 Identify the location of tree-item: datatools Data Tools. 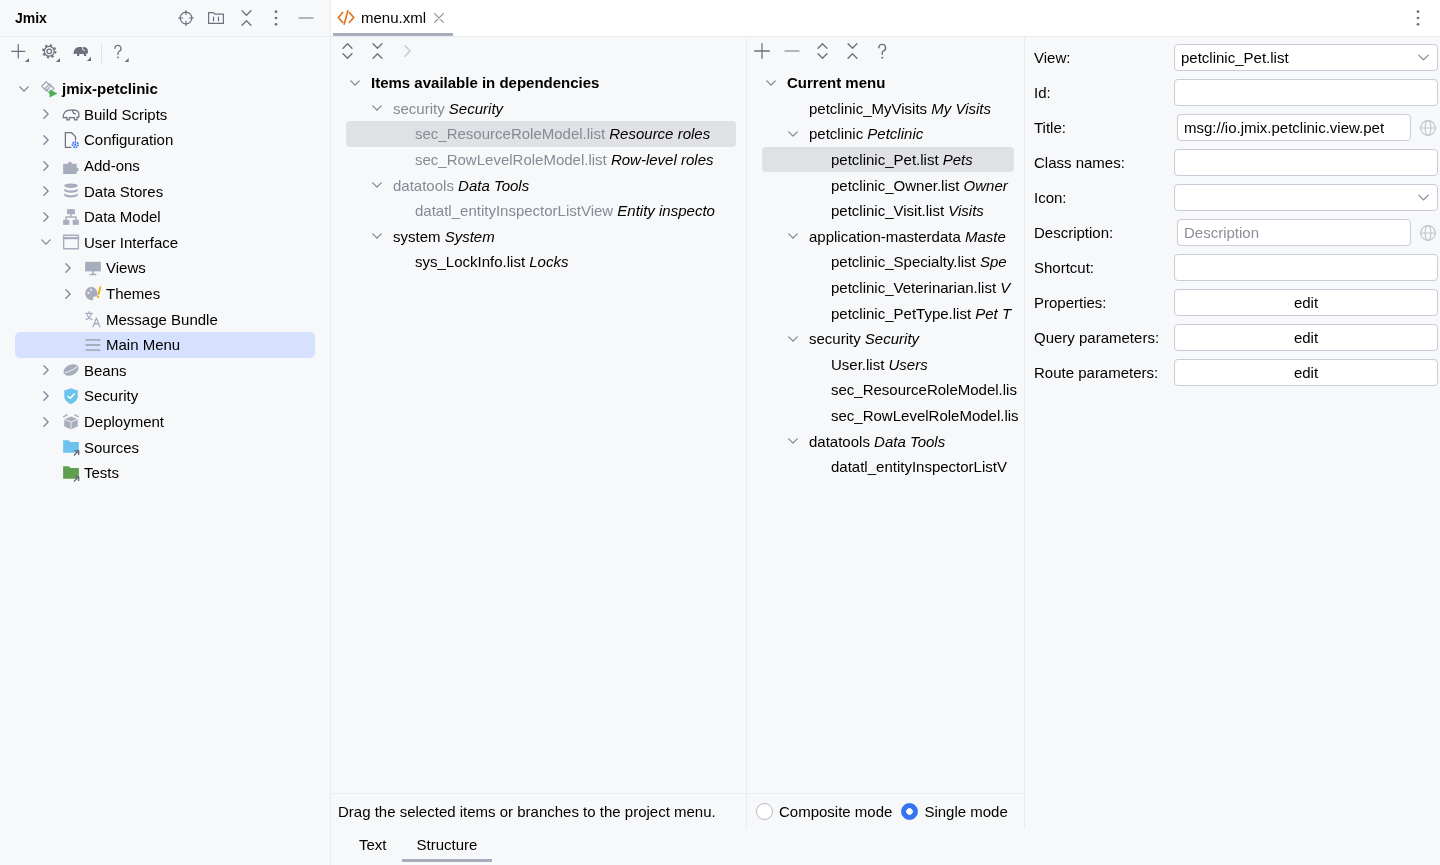
(888, 441).